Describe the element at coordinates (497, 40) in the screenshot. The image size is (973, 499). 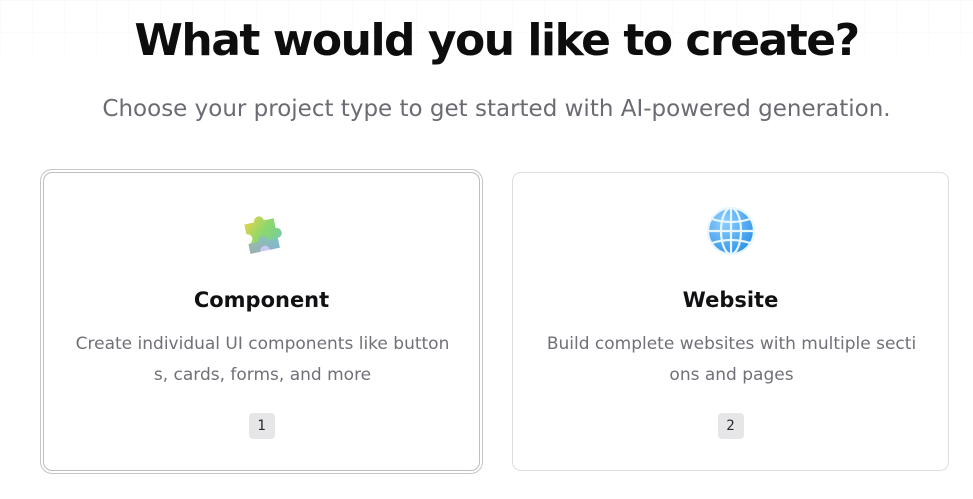
I see `page-title: What would you like to create?` at that location.